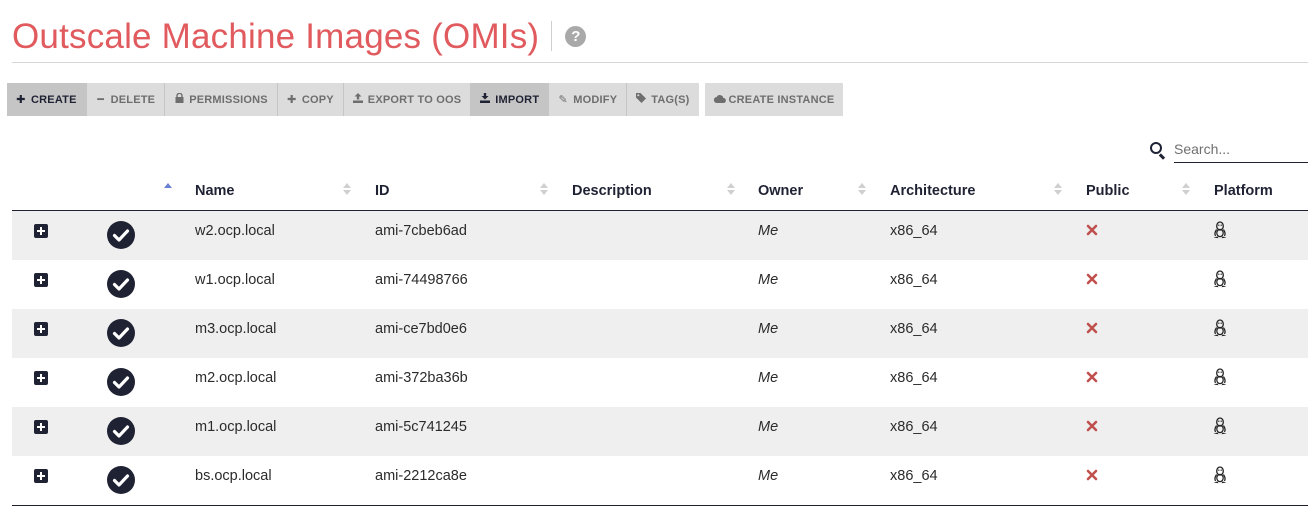 The width and height of the screenshot is (1308, 512). I want to click on create-instance-button: CREATE INSTANCE, so click(774, 99).